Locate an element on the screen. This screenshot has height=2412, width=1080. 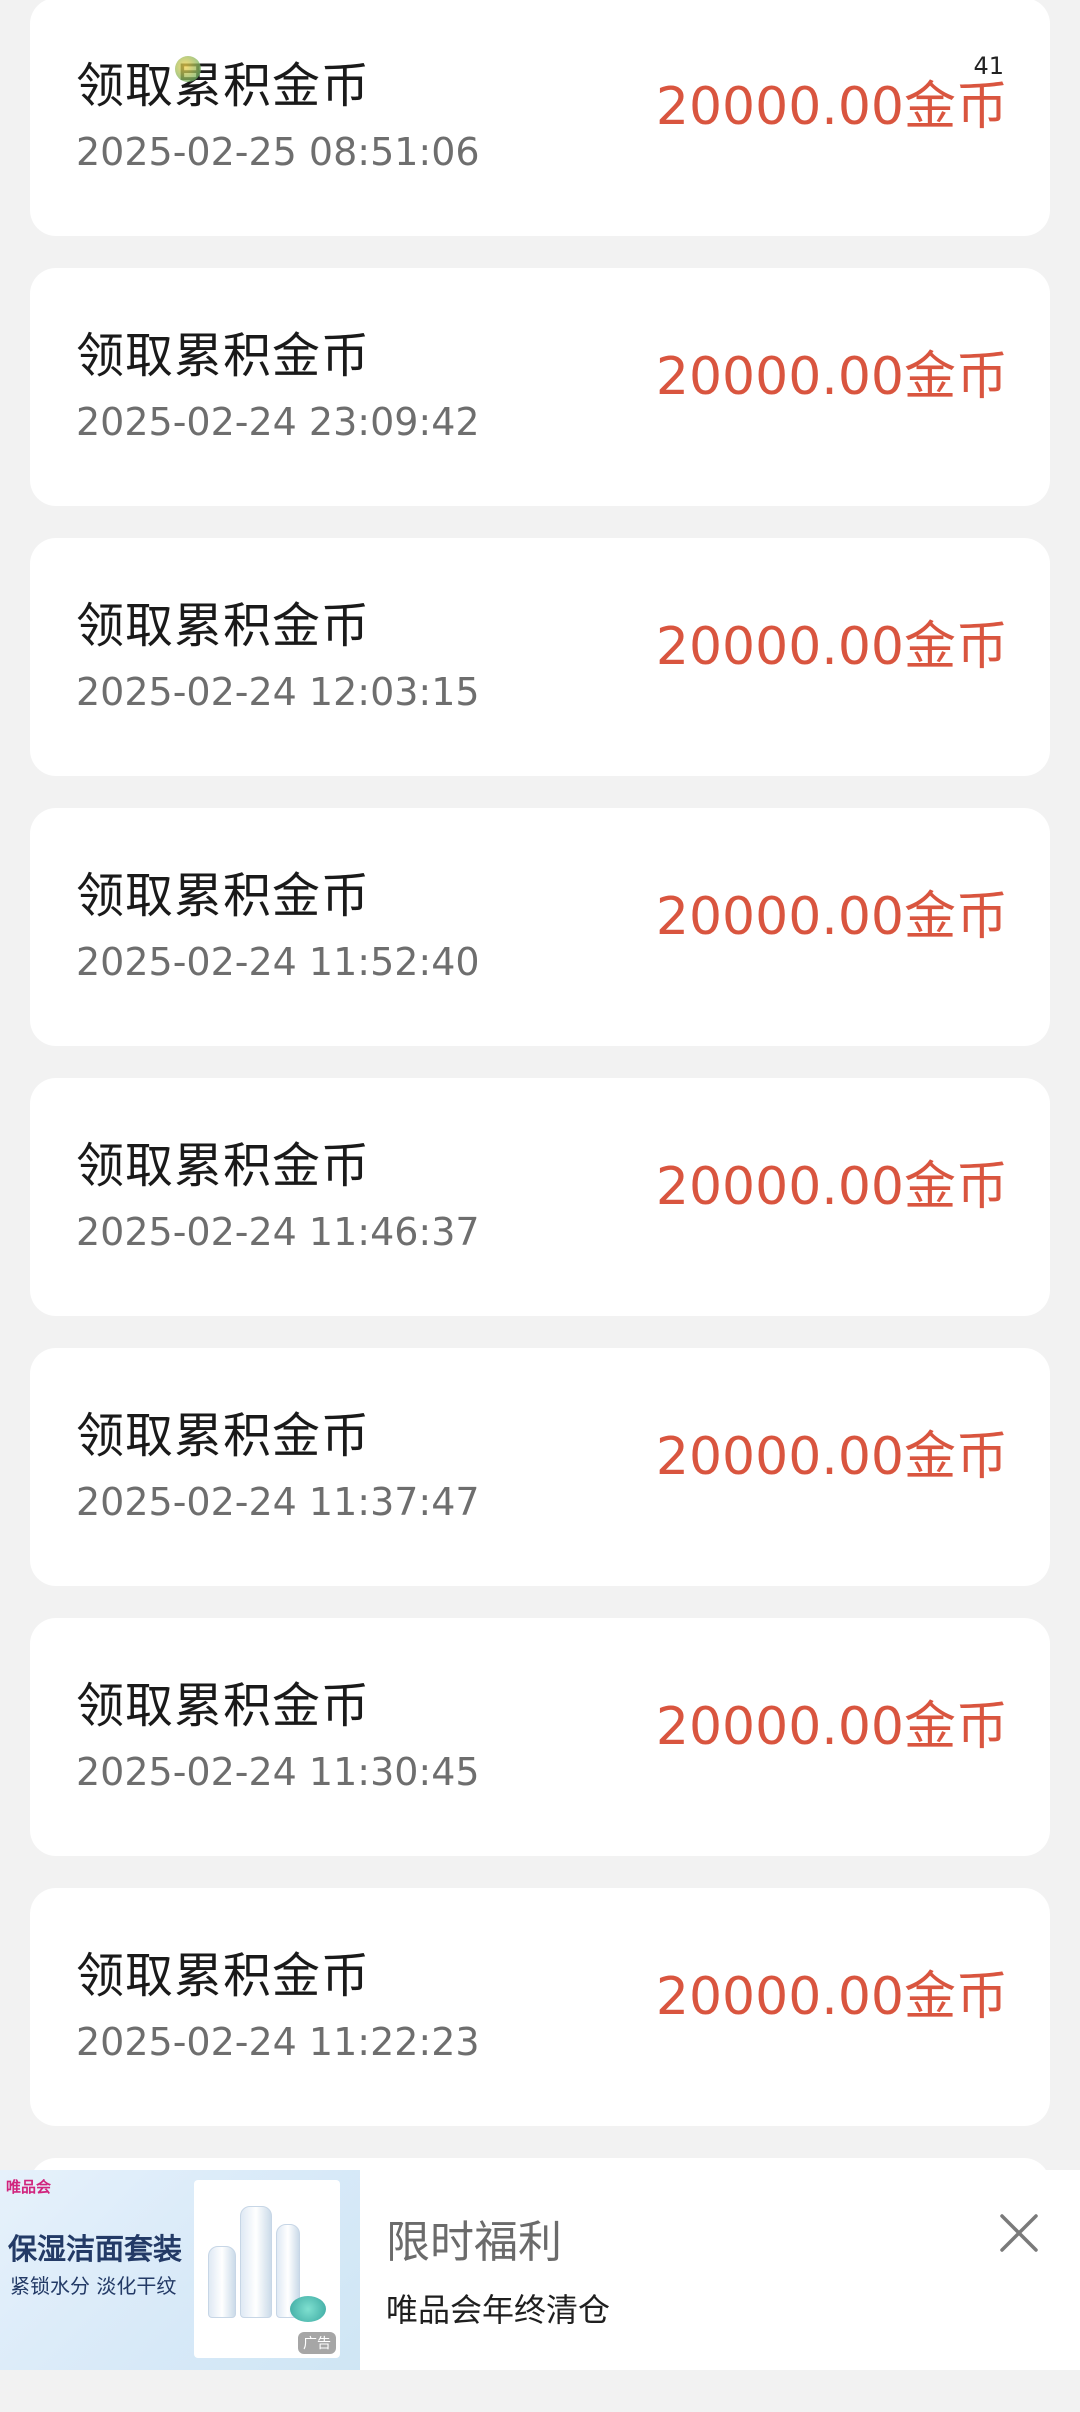
record-time: 2025-02-25 08:51:06 is located at coordinates (278, 152).